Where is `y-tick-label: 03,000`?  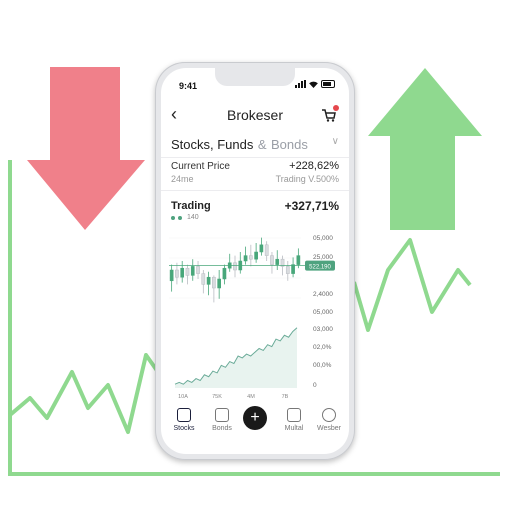 y-tick-label: 03,000 is located at coordinates (323, 329).